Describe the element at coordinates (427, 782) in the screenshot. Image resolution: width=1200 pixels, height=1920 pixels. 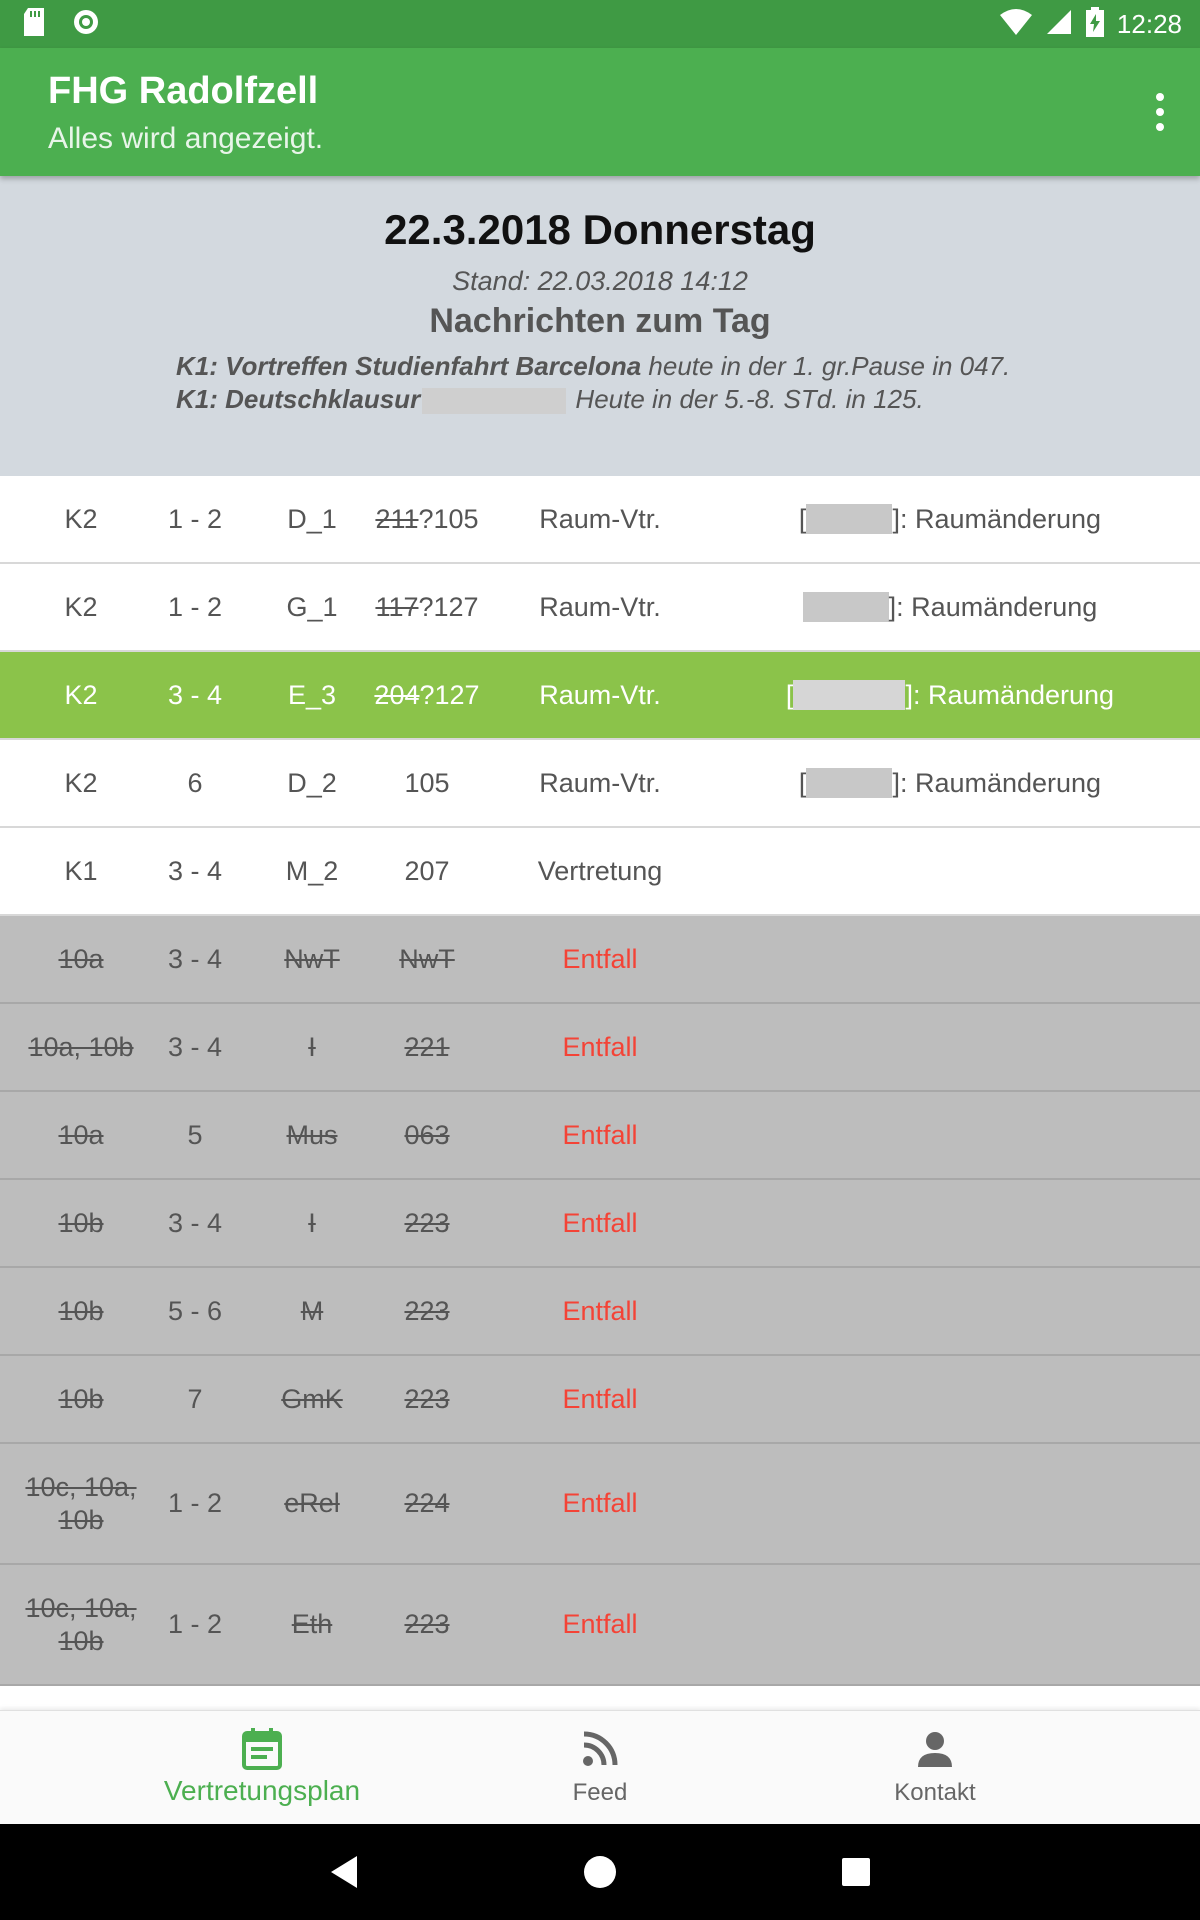
I see `room-new-text: 105` at that location.